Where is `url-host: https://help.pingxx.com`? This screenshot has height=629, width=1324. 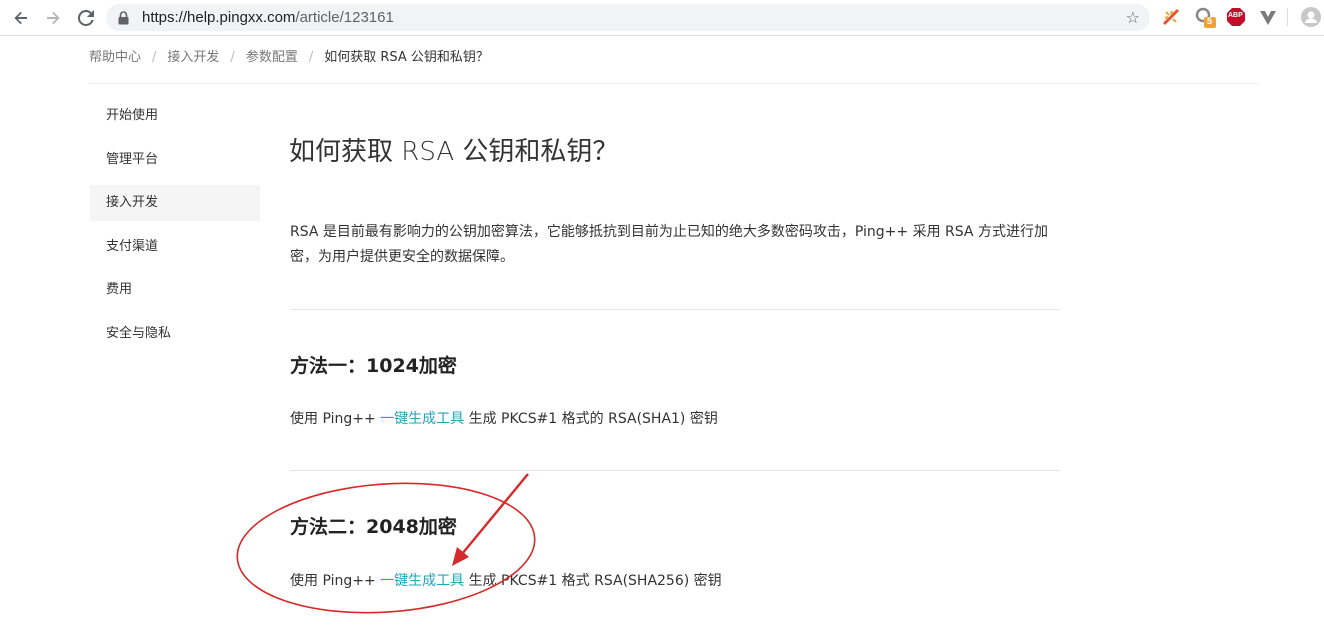
url-host: https://help.pingxx.com is located at coordinates (219, 17).